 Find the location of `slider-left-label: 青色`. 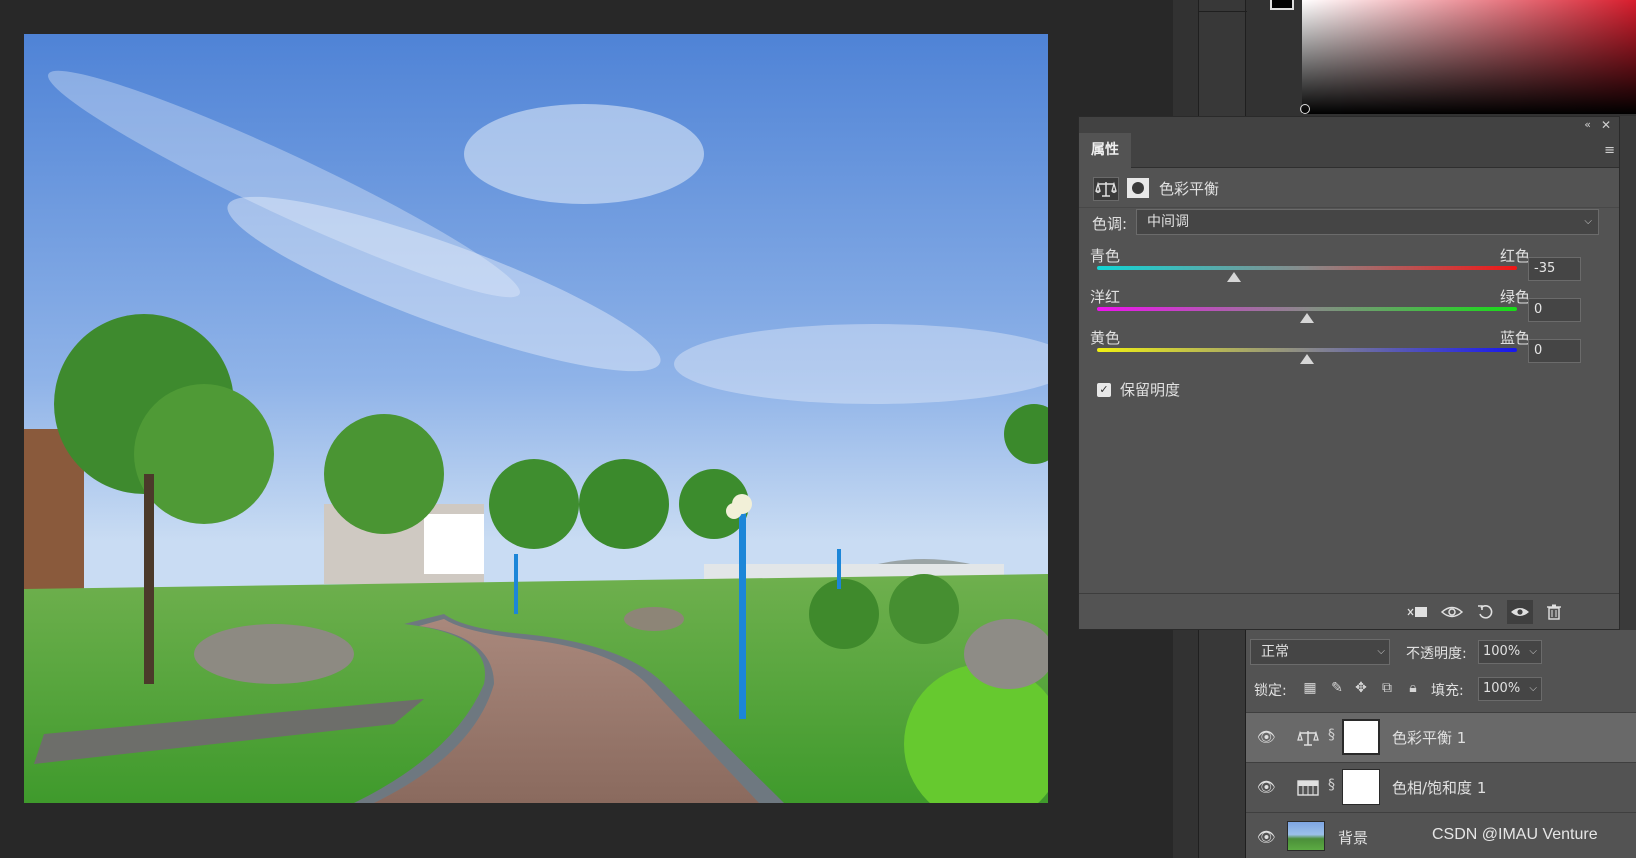

slider-left-label: 青色 is located at coordinates (1105, 256).